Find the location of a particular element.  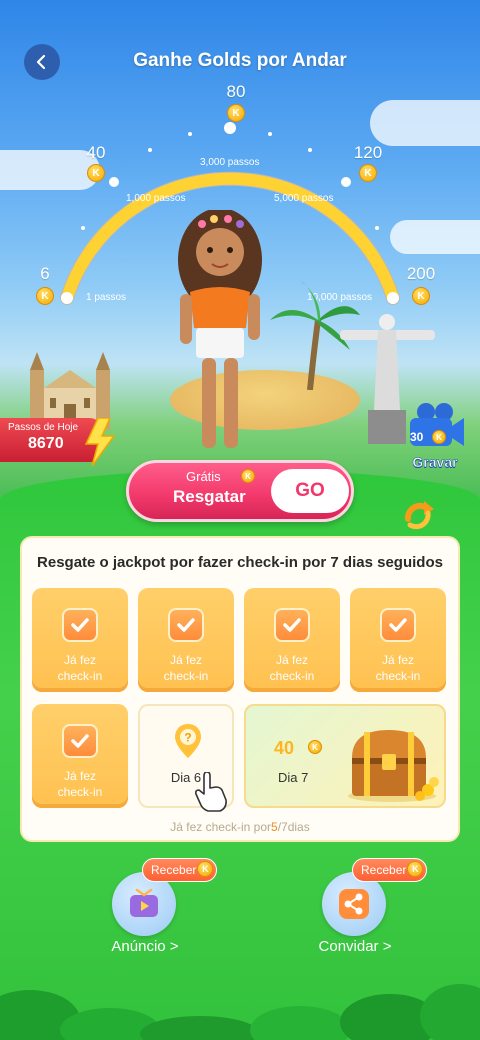

lightning-icon is located at coordinates (100, 442).